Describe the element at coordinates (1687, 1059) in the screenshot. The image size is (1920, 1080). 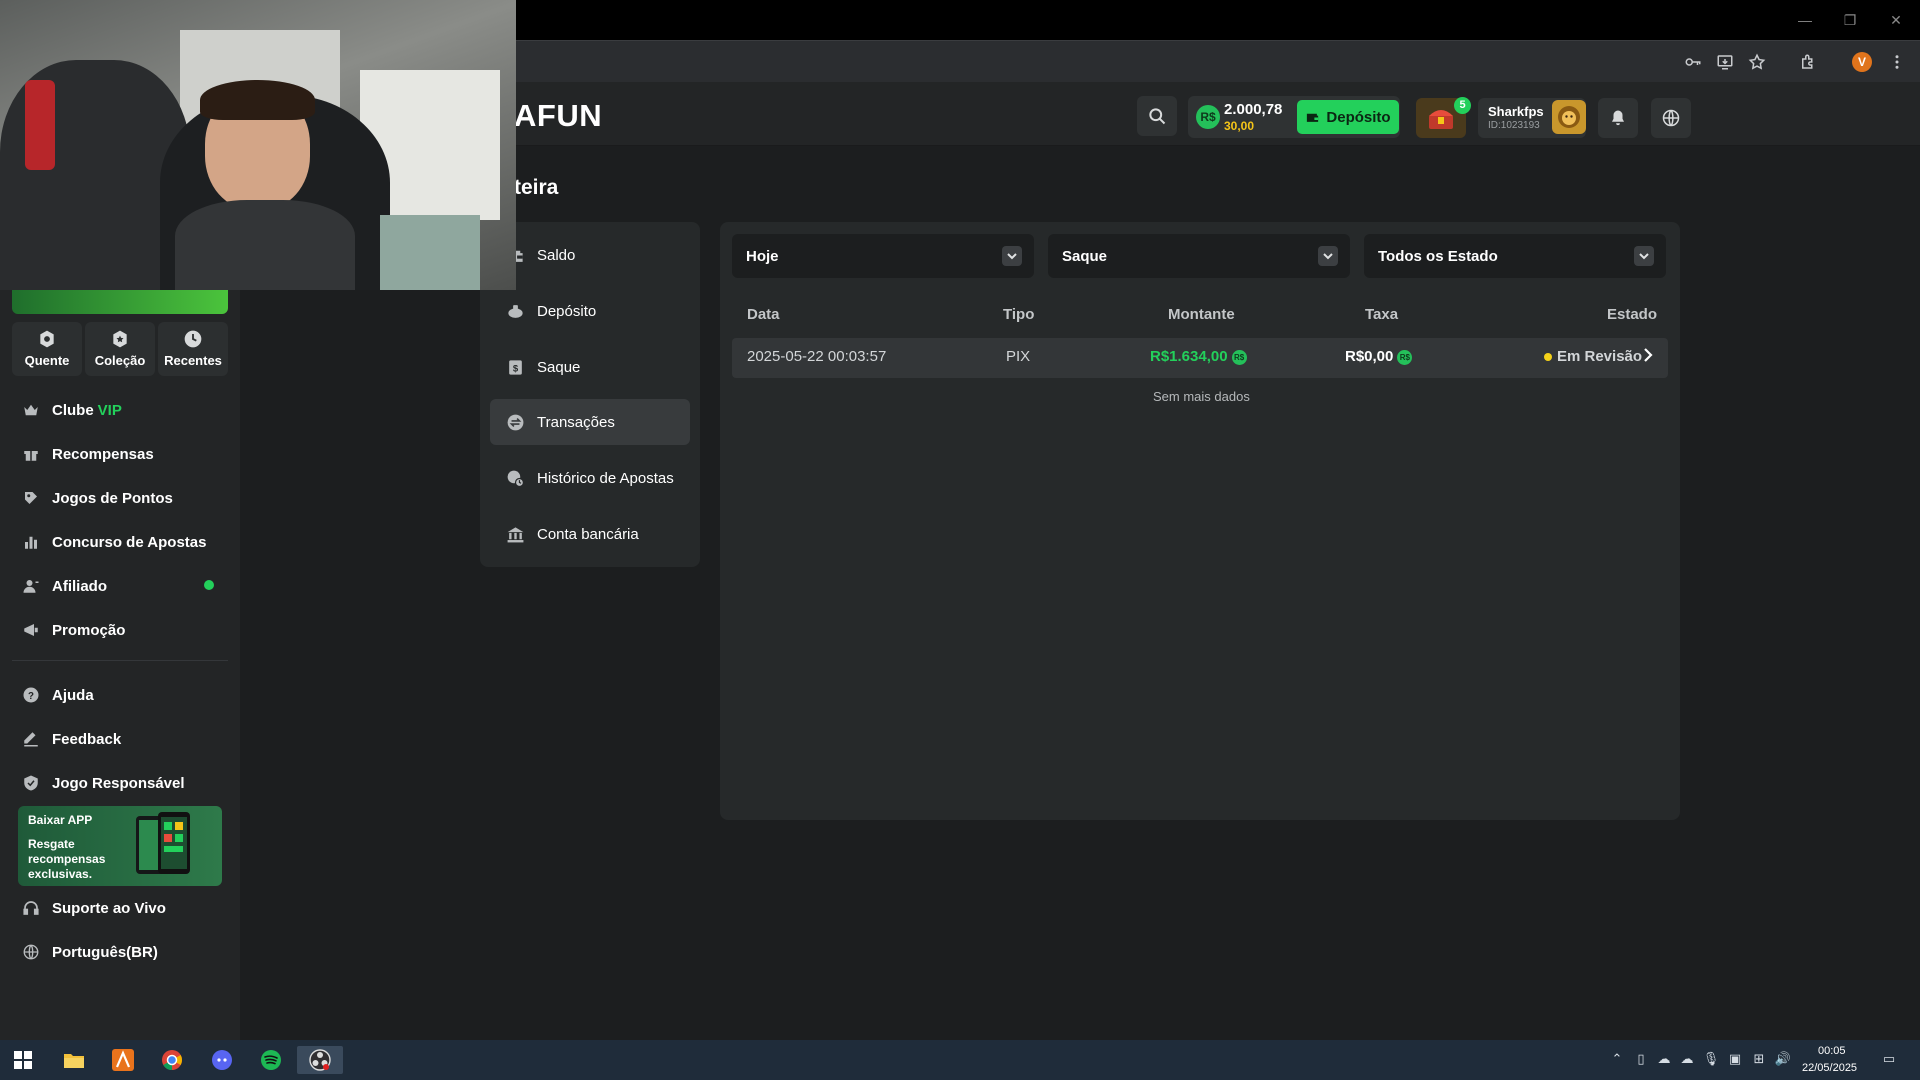
I see `cloud-sync-icon: ☁` at that location.